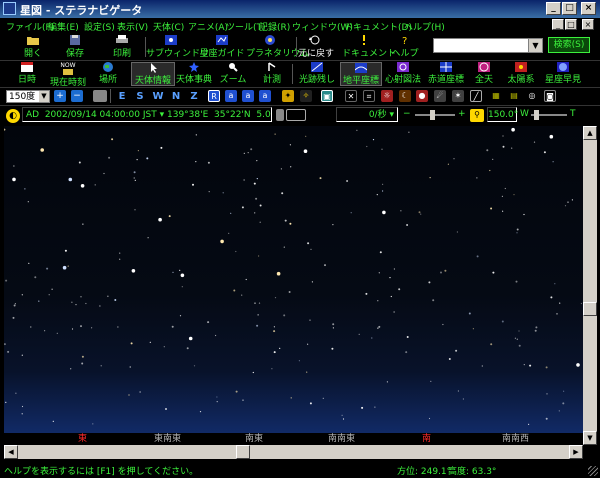  Describe the element at coordinates (108, 74) in the screenshot. I see `place-button: 場所` at that location.